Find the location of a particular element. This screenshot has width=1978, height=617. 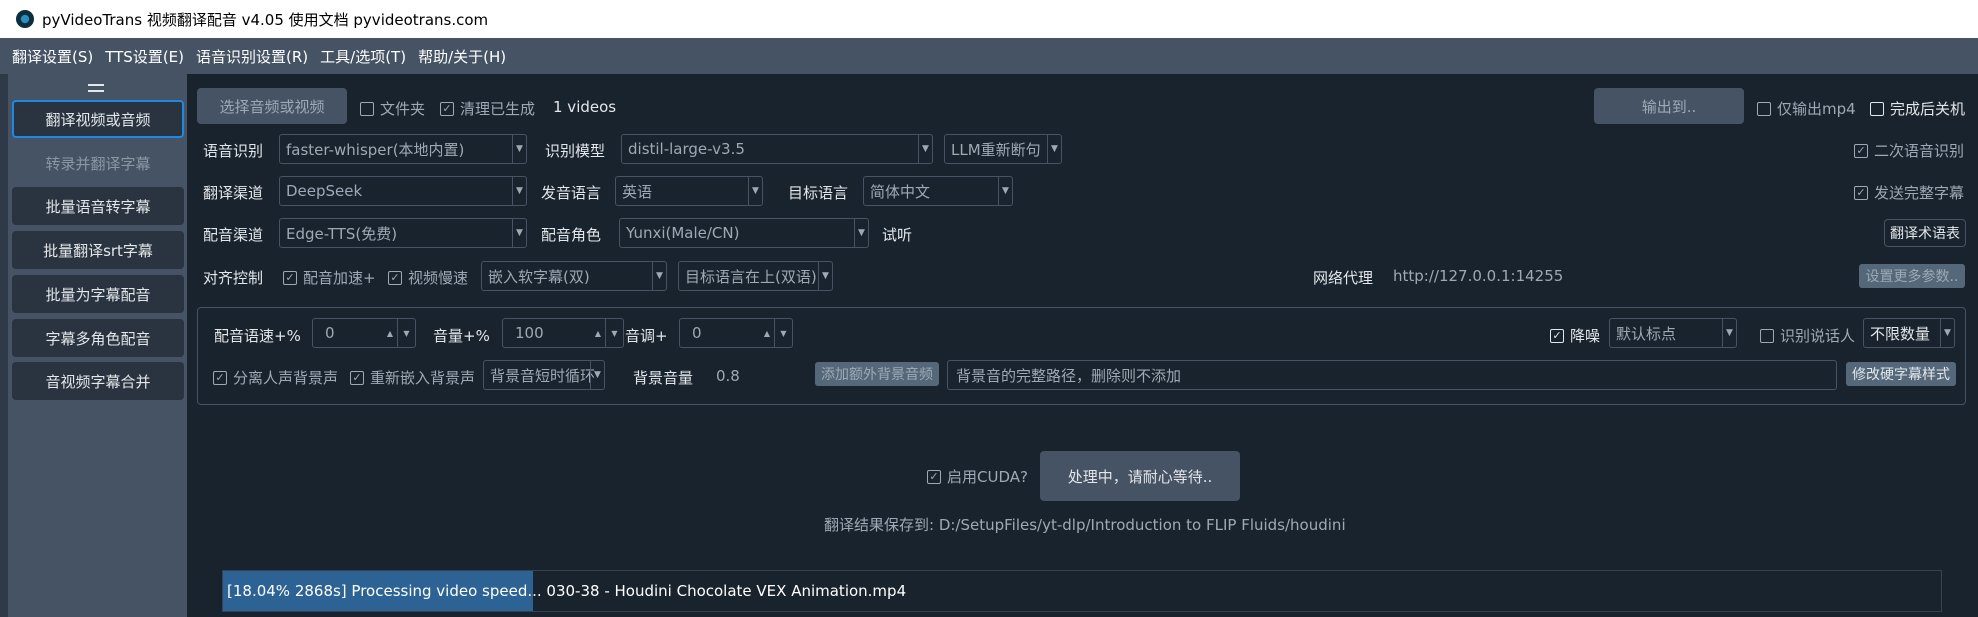

voice-role-select: Yunxi(Male/CN) ▼ is located at coordinates (744, 233).